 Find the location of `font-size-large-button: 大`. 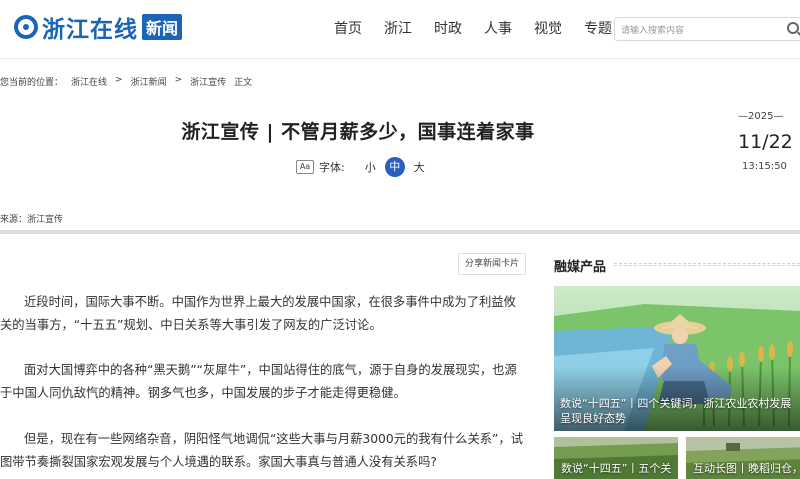

font-size-large-button: 大 is located at coordinates (419, 167).